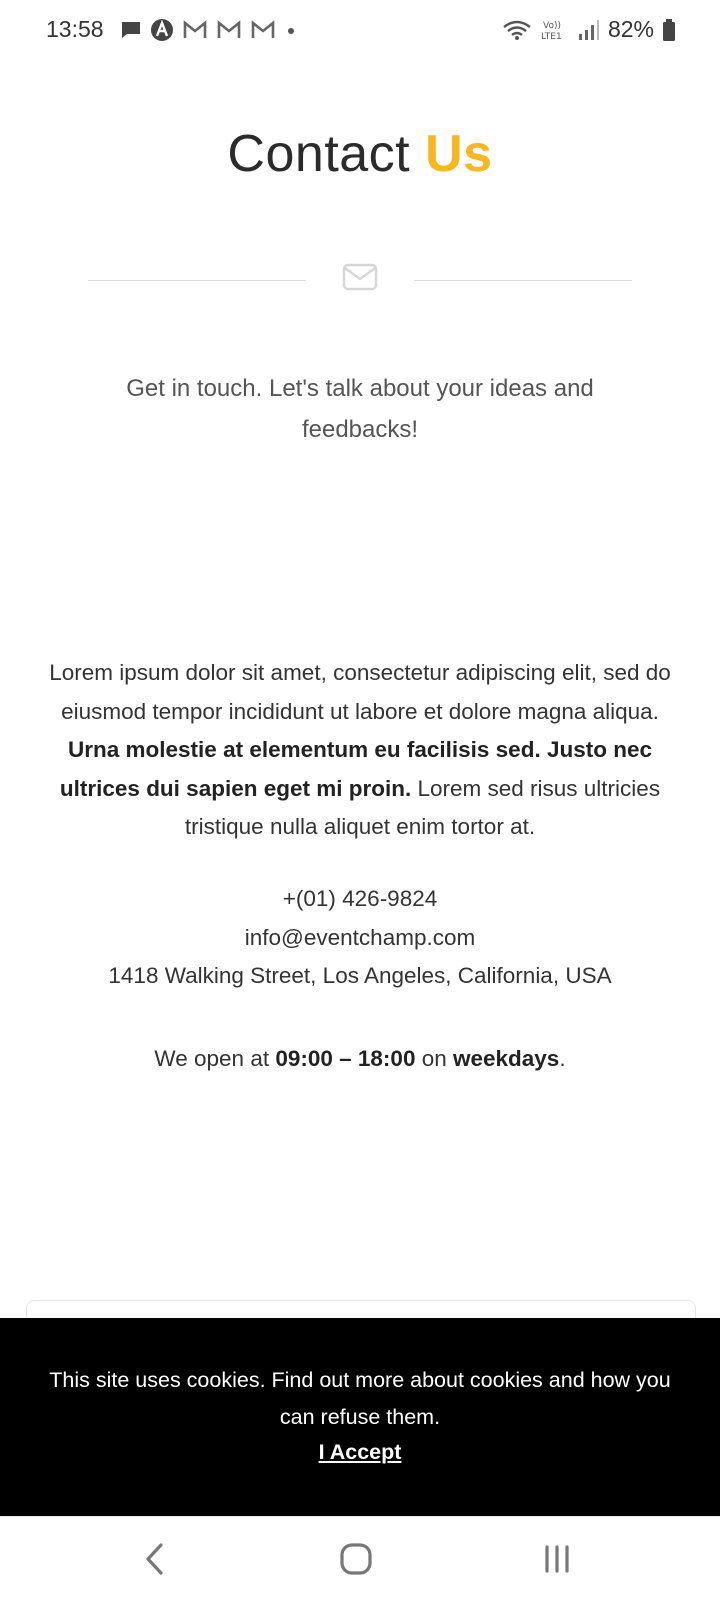  What do you see at coordinates (326, 154) in the screenshot?
I see `page-title-main: Contact` at bounding box center [326, 154].